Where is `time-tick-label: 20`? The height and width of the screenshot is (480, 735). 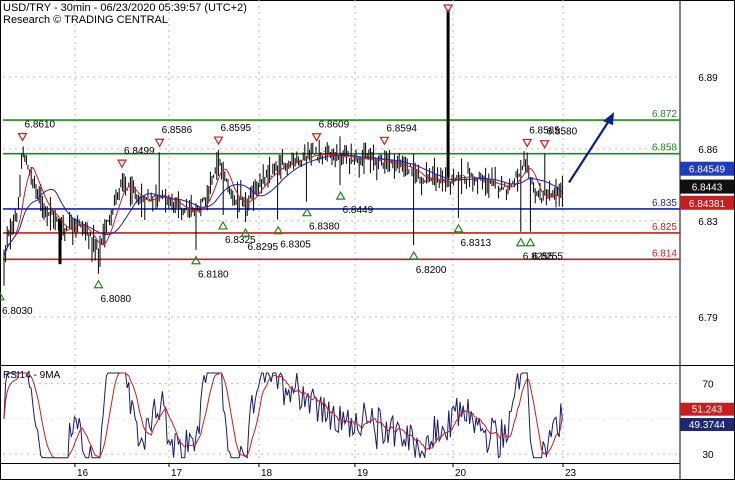
time-tick-label: 20 is located at coordinates (461, 473).